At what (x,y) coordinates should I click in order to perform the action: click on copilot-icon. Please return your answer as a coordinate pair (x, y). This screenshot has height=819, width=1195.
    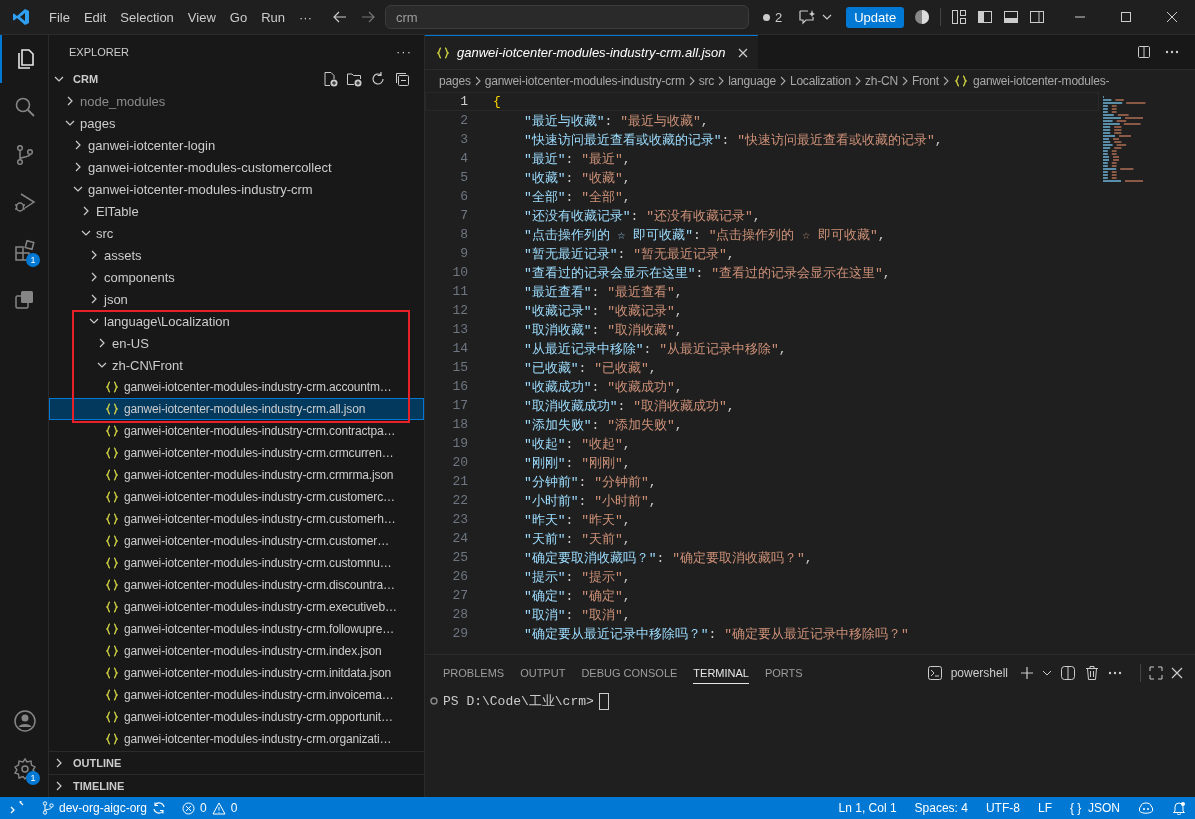
    Looking at the image, I should click on (1146, 808).